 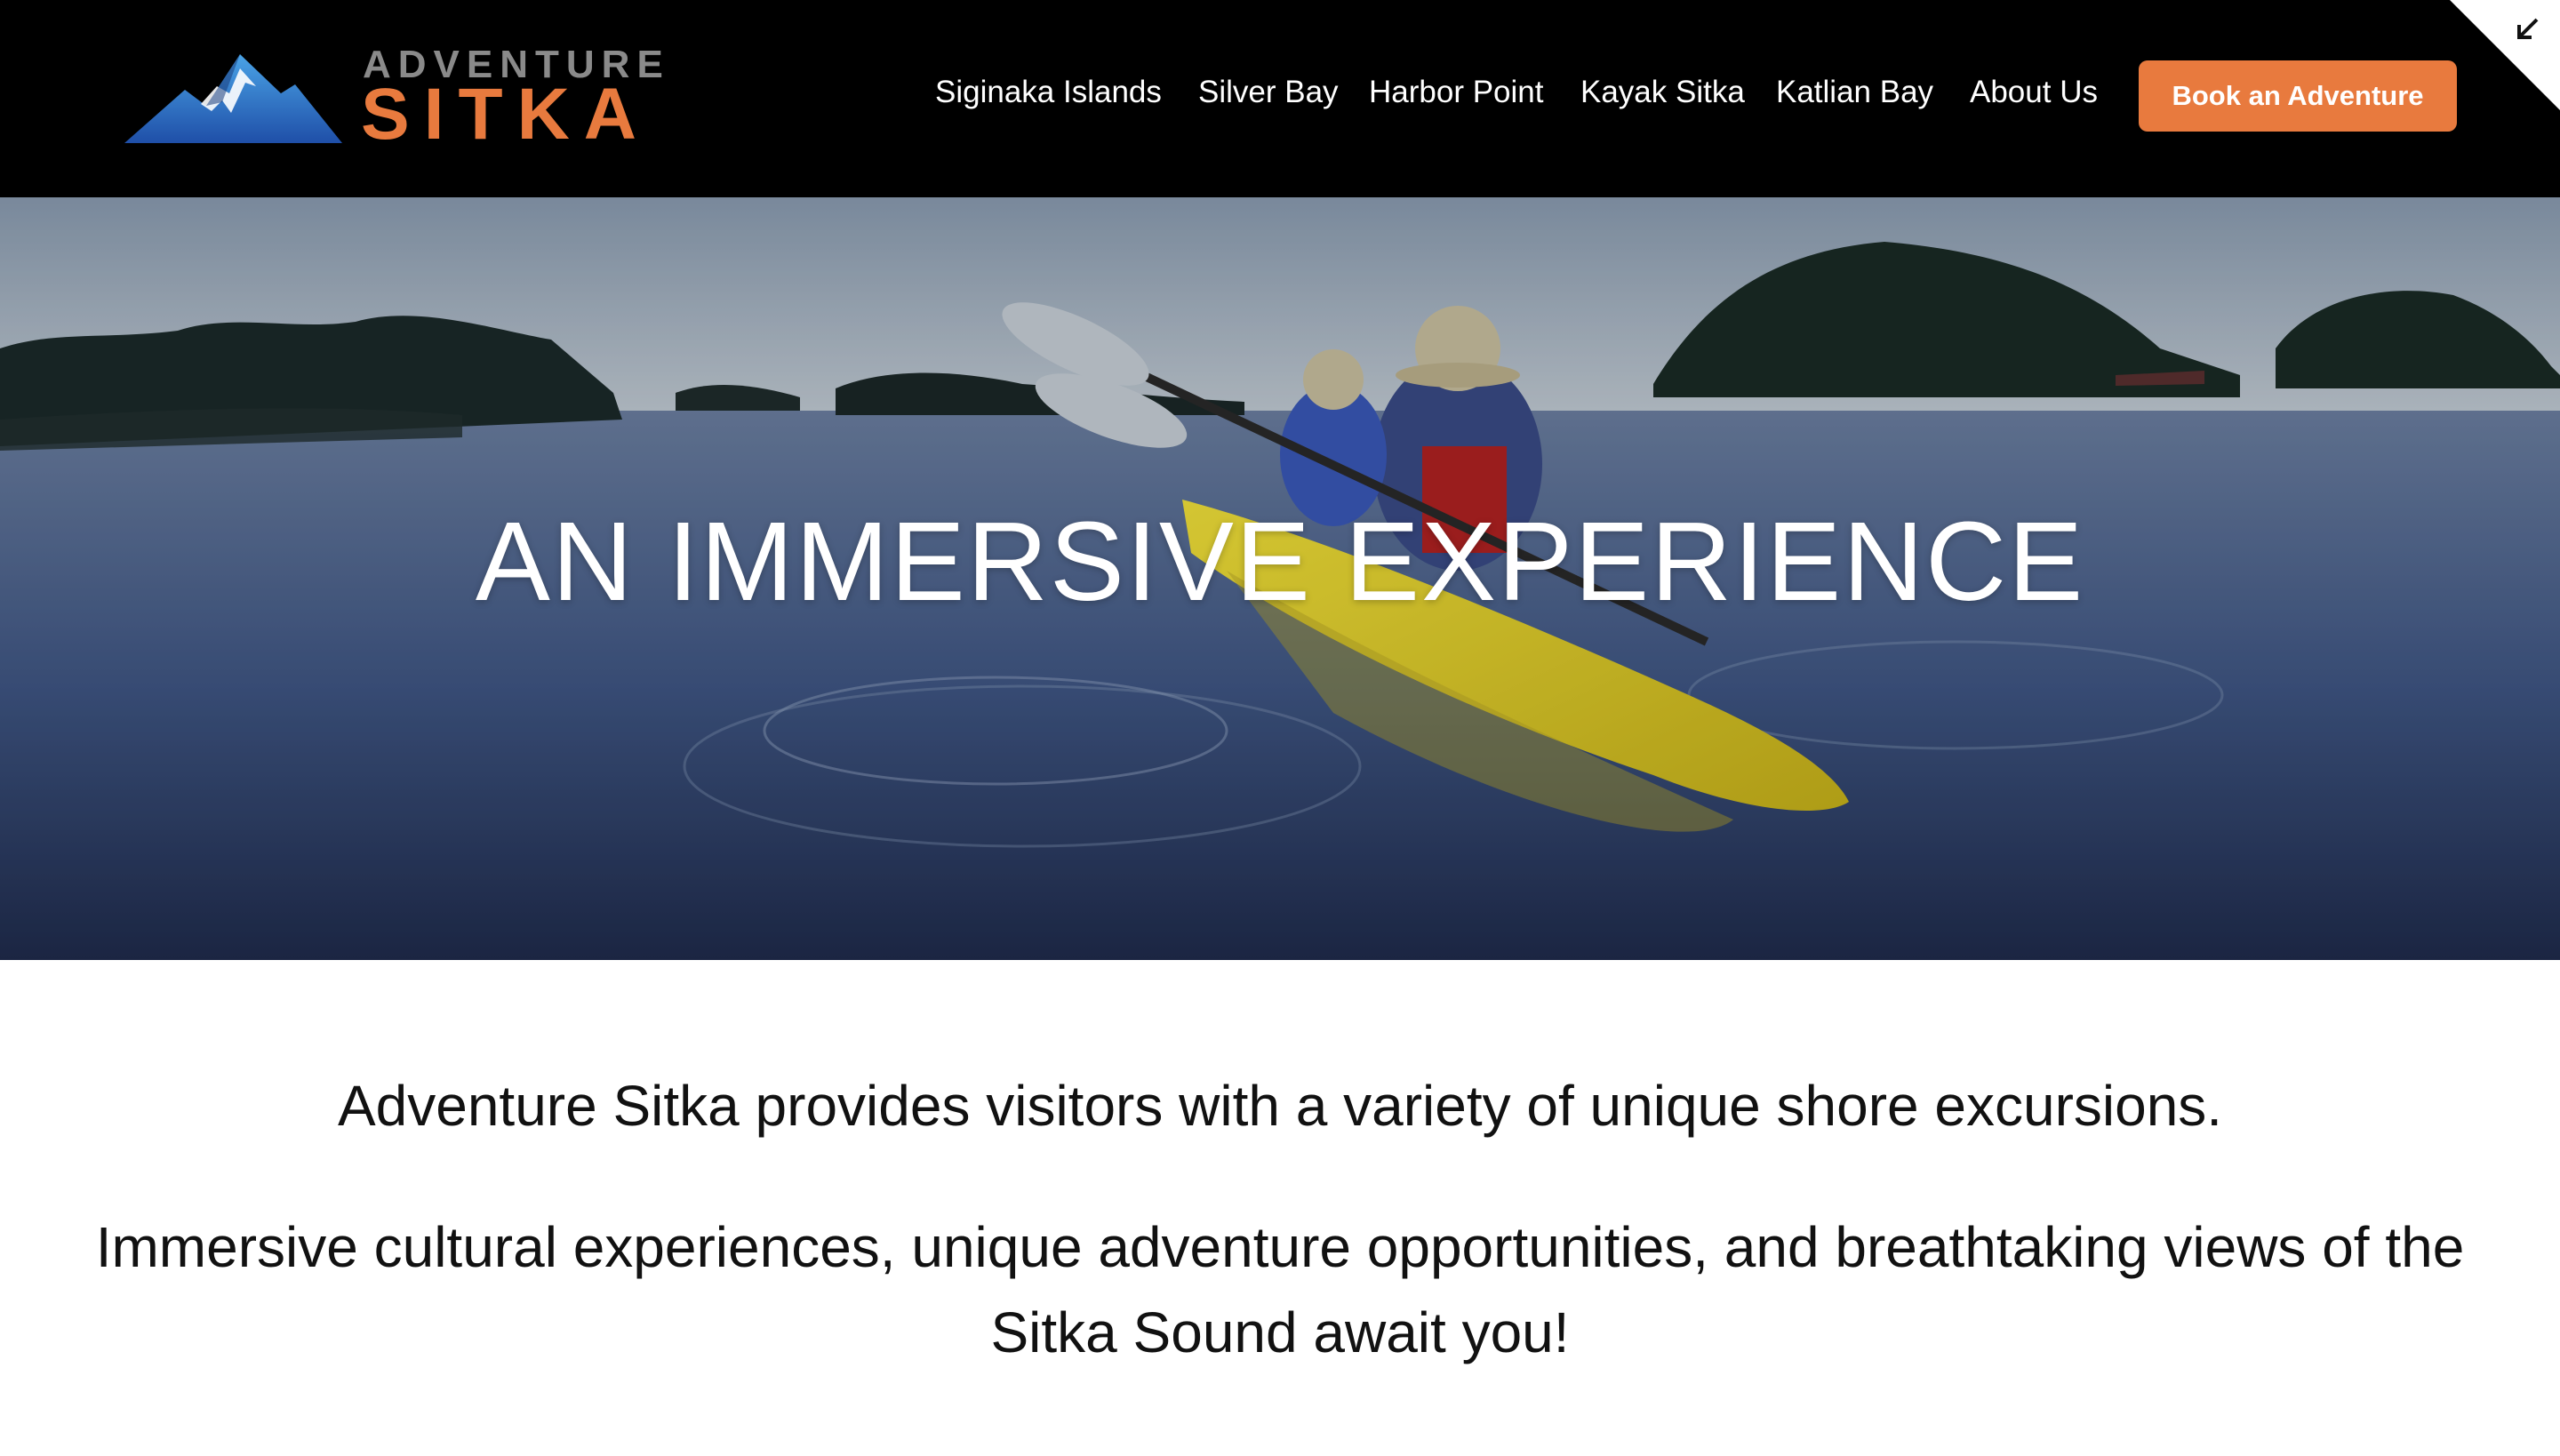 I want to click on logo-wordmark-bottom: SITKA, so click(x=506, y=114).